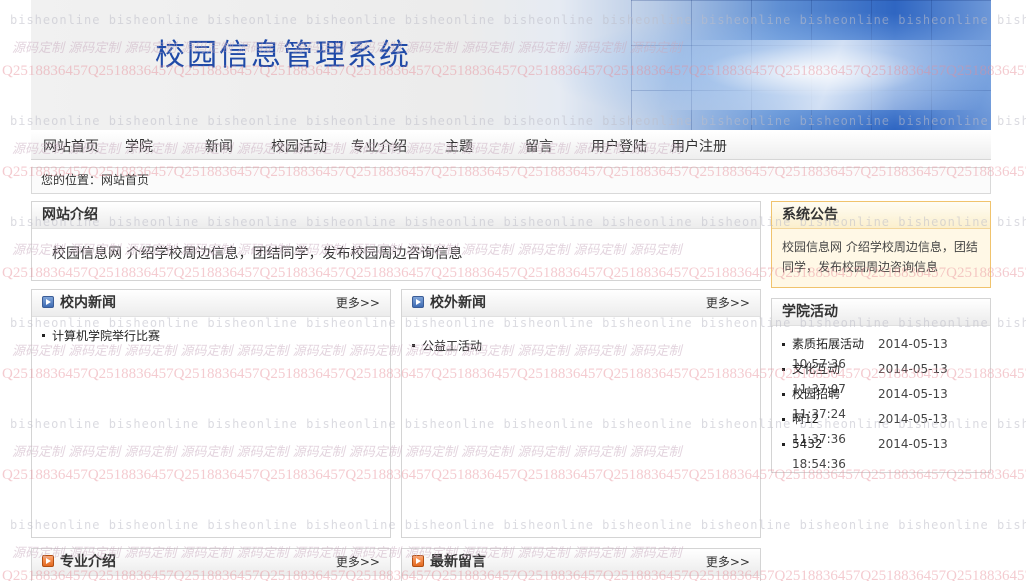  I want to click on intro-panel-title: 网站介绍, so click(396, 215).